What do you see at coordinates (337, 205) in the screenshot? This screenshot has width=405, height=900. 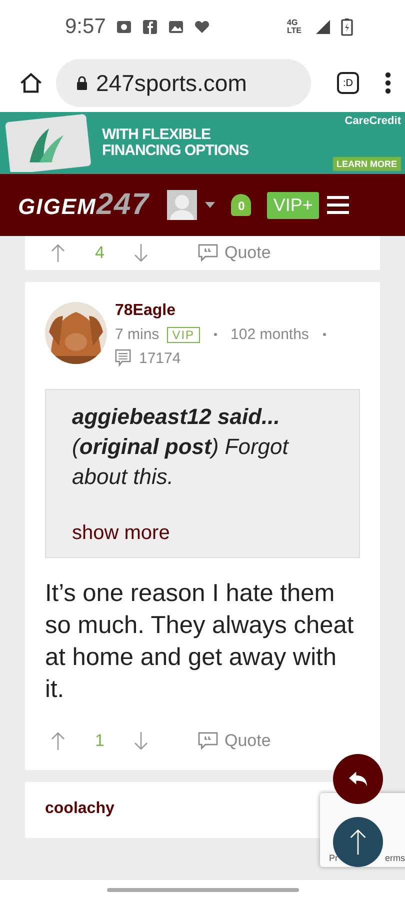 I see `menu-icon` at bounding box center [337, 205].